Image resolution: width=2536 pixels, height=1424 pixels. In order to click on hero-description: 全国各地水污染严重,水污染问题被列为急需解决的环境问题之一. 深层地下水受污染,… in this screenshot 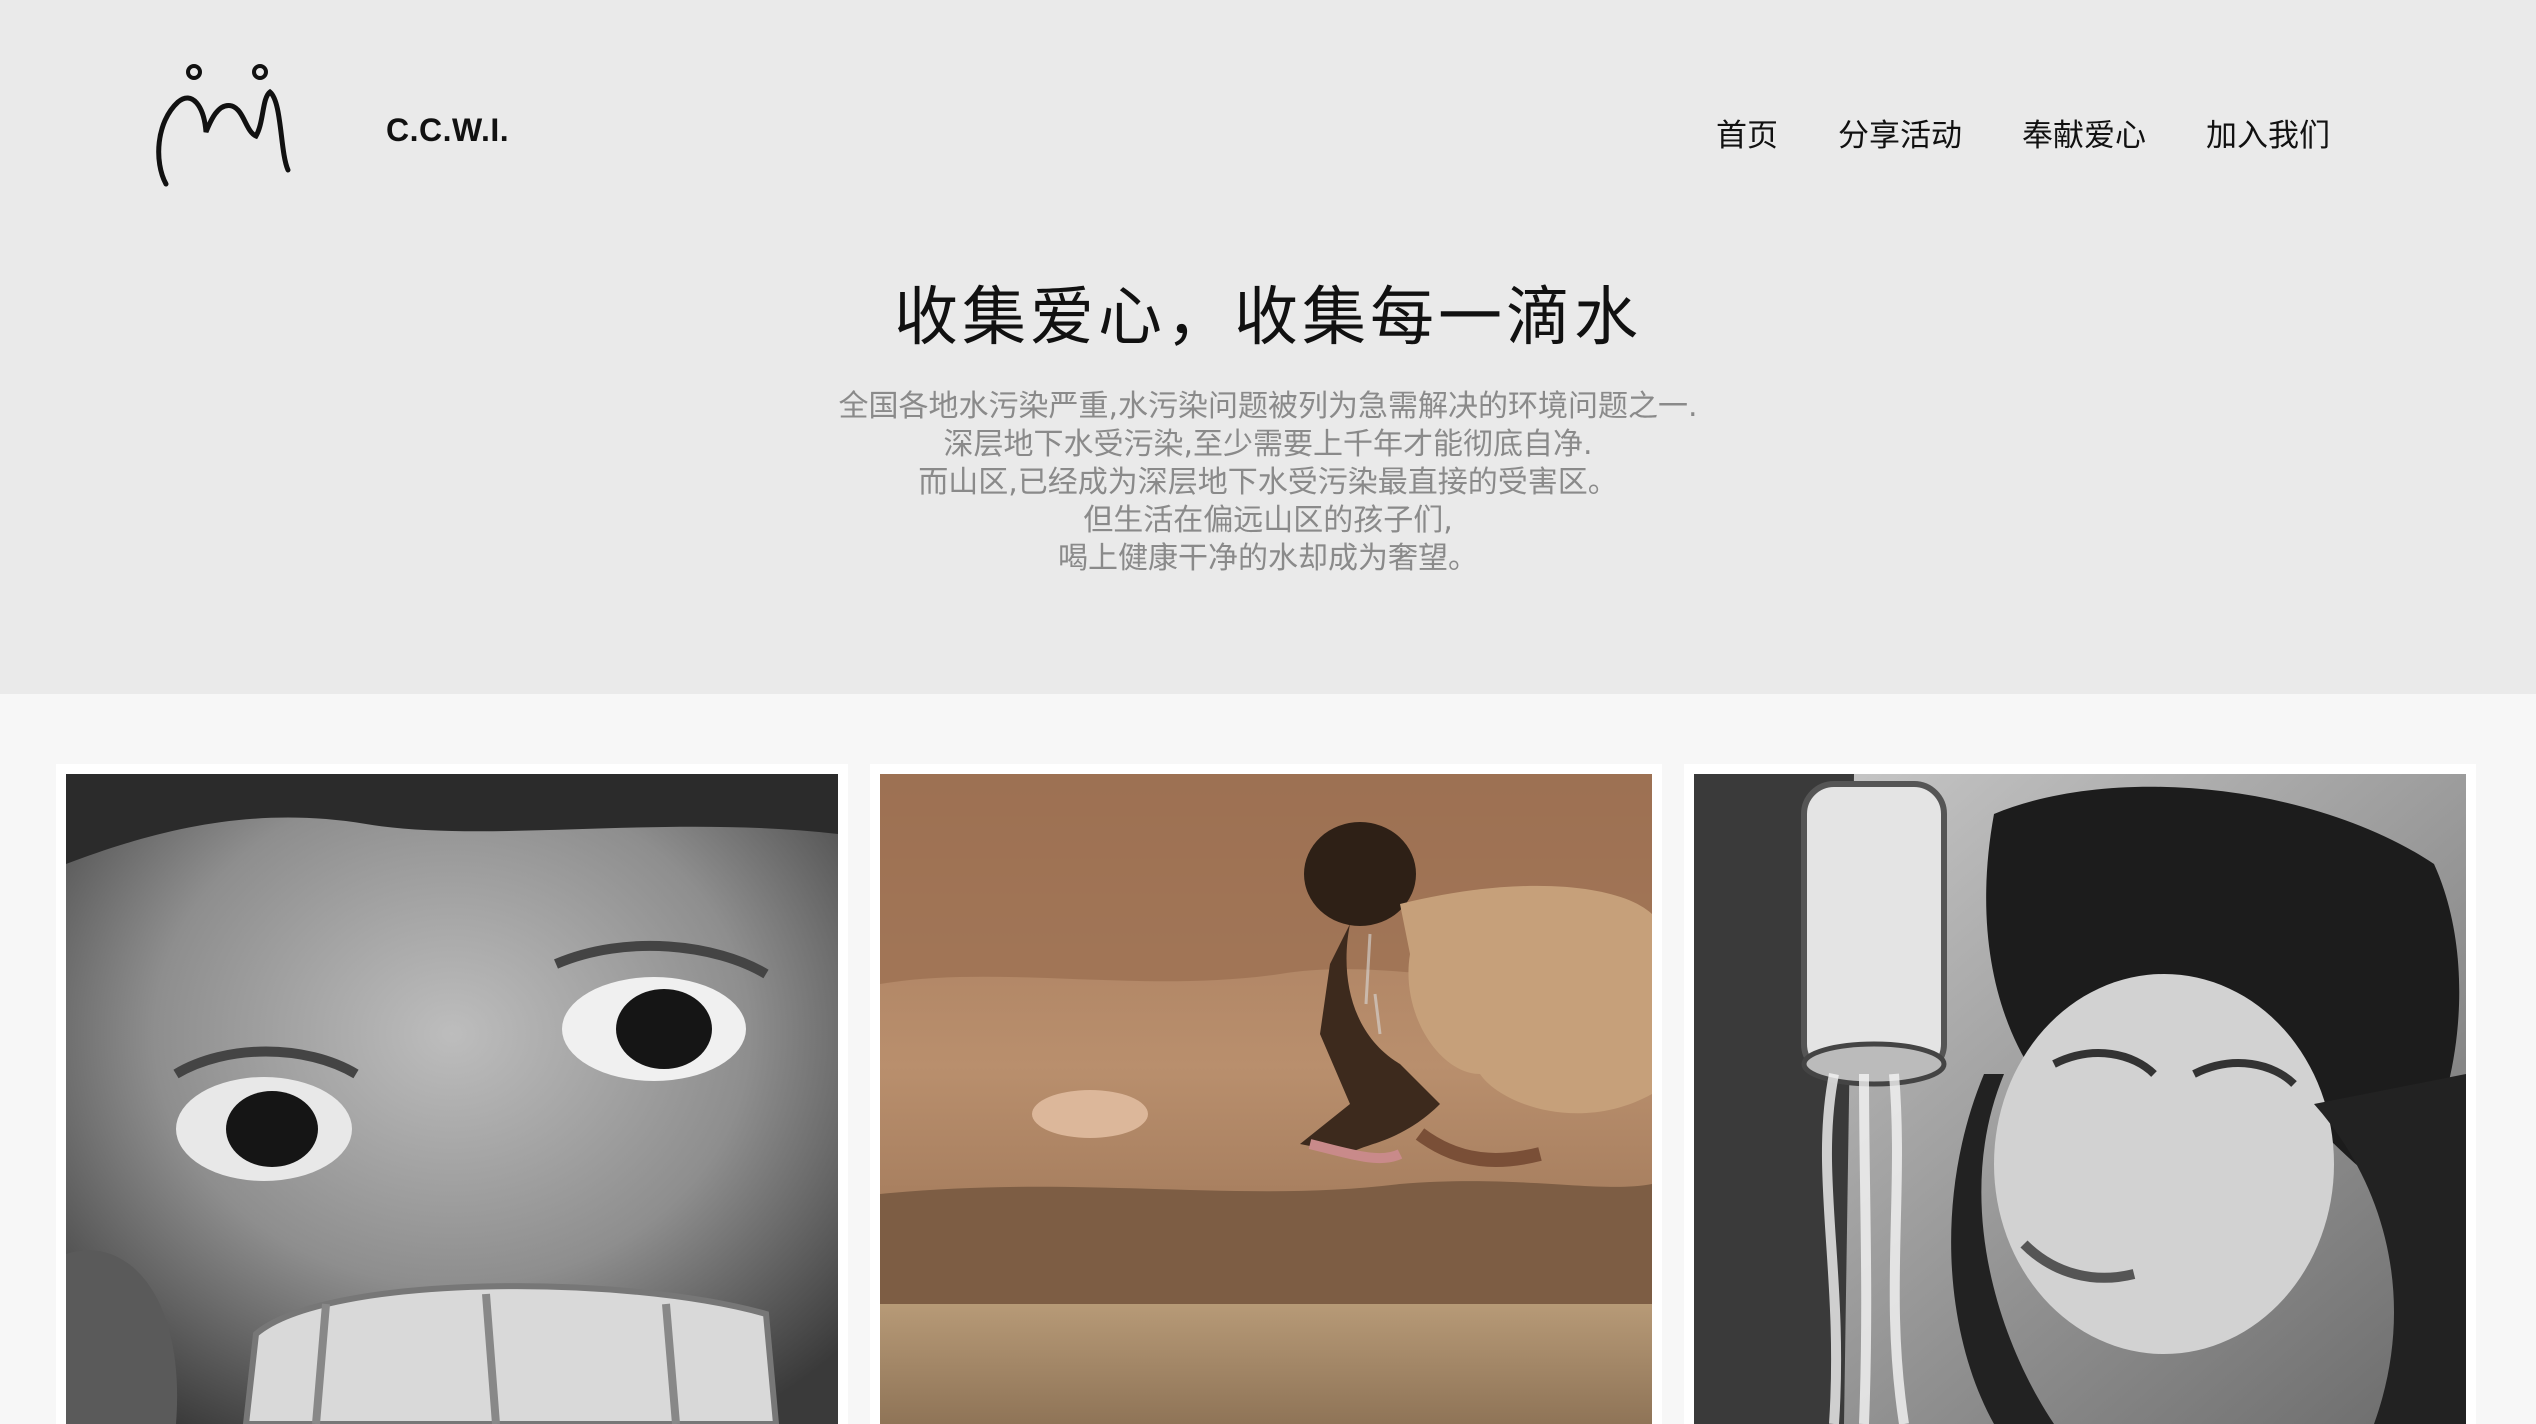, I will do `click(1268, 483)`.